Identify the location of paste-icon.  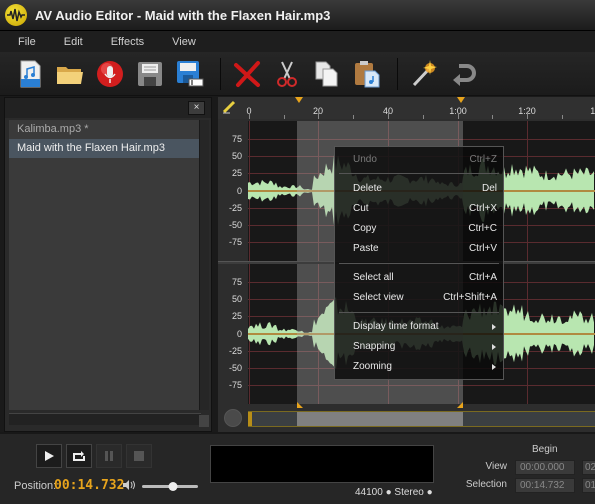
(367, 73).